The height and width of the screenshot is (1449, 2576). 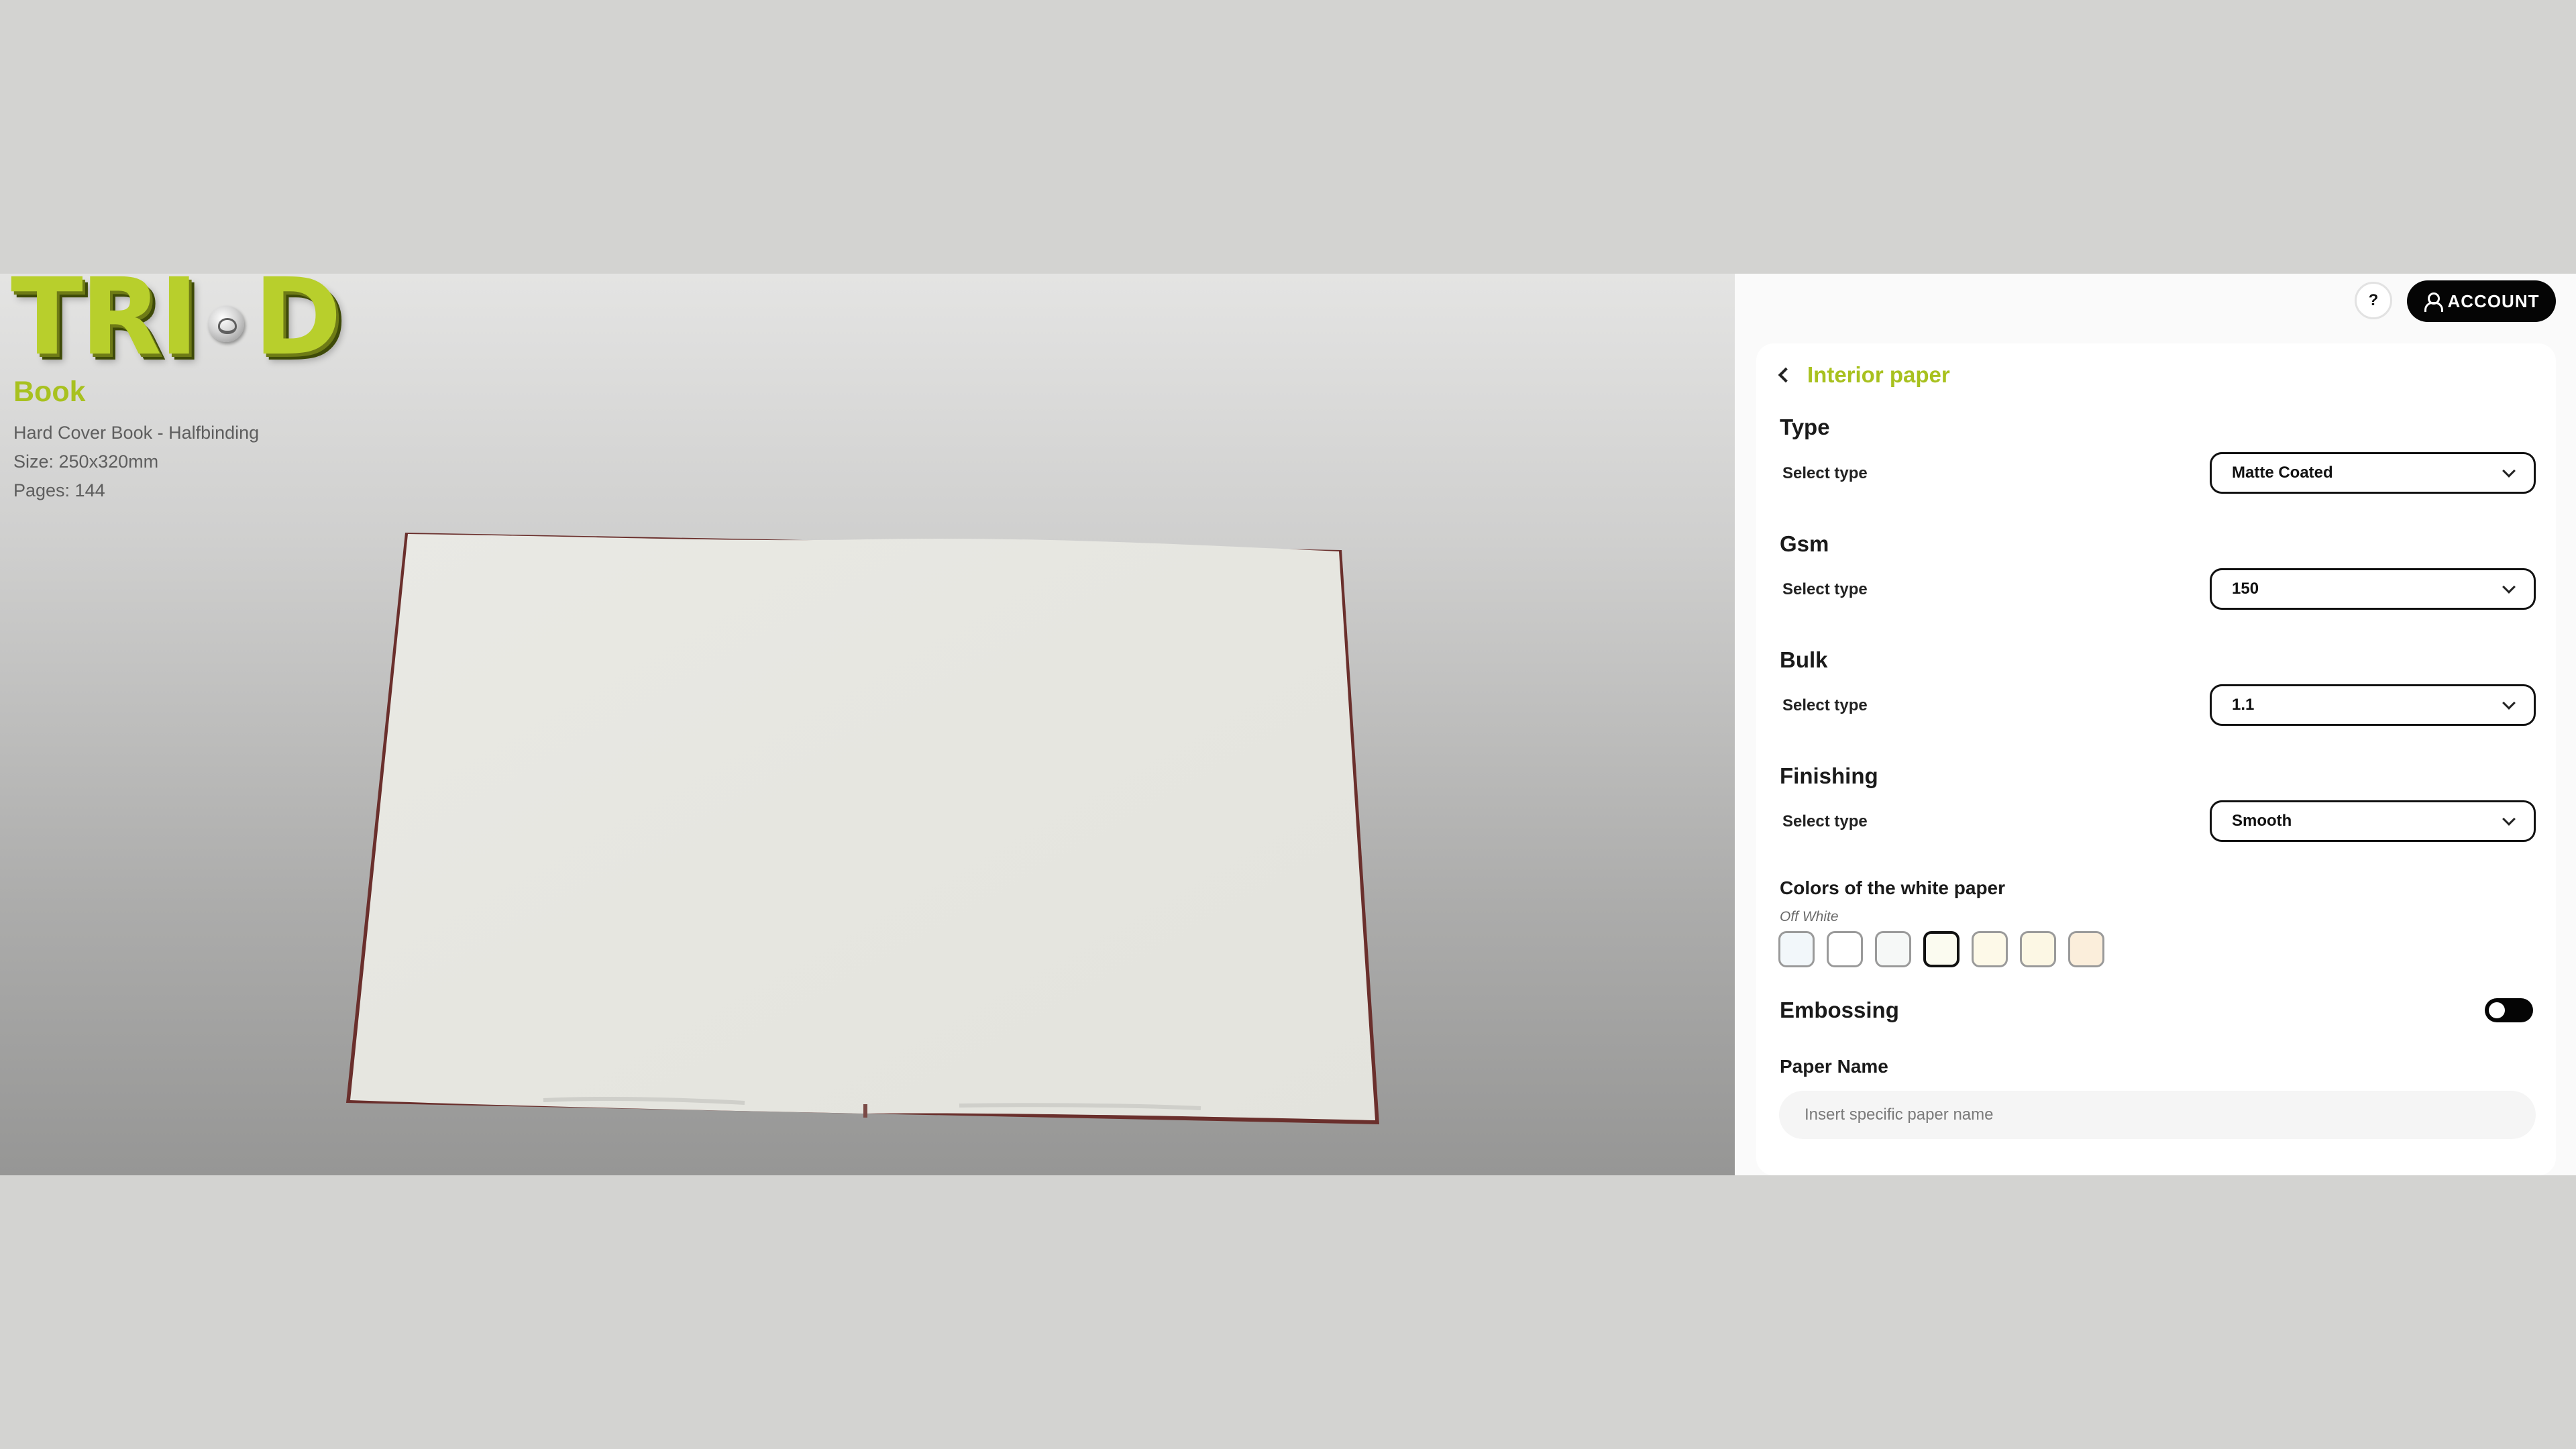 What do you see at coordinates (1804, 543) in the screenshot?
I see `gsm-title: Gsm` at bounding box center [1804, 543].